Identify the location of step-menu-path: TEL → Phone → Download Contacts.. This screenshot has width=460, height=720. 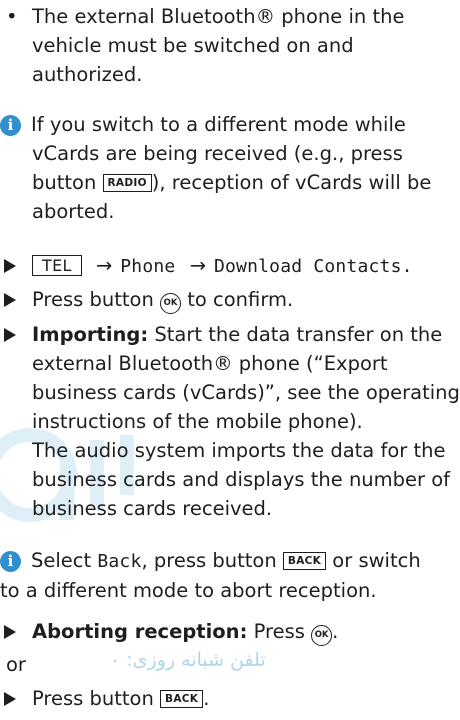
(227, 266).